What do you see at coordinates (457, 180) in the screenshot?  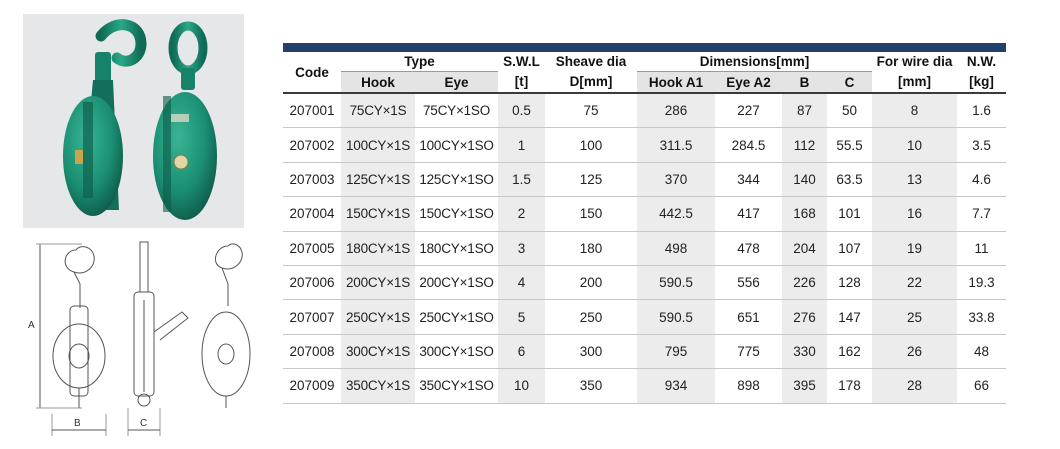 I see `cell-eye-model: 125CY×1SO` at bounding box center [457, 180].